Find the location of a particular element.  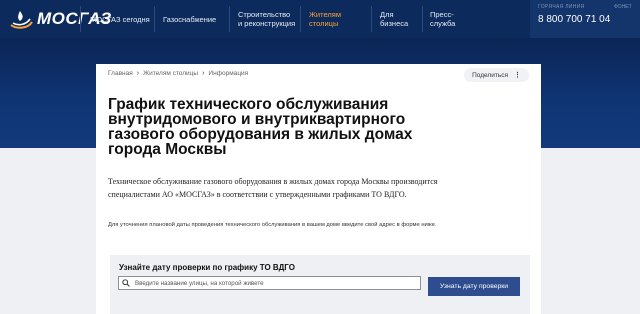

nav-item-gas-supply: Газоснабжение is located at coordinates (189, 19).